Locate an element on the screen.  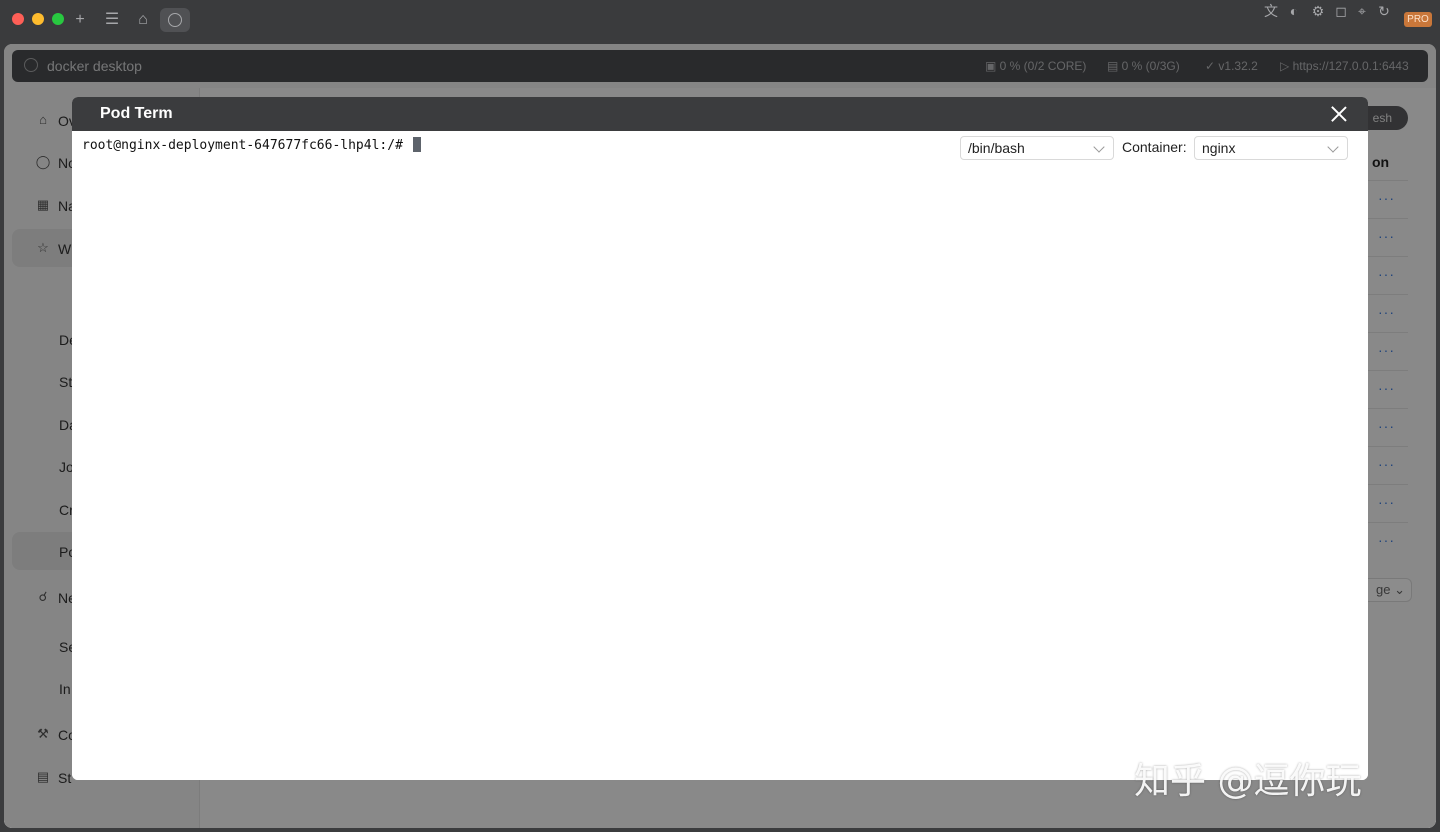
tab-kubernetes is located at coordinates (175, 20).